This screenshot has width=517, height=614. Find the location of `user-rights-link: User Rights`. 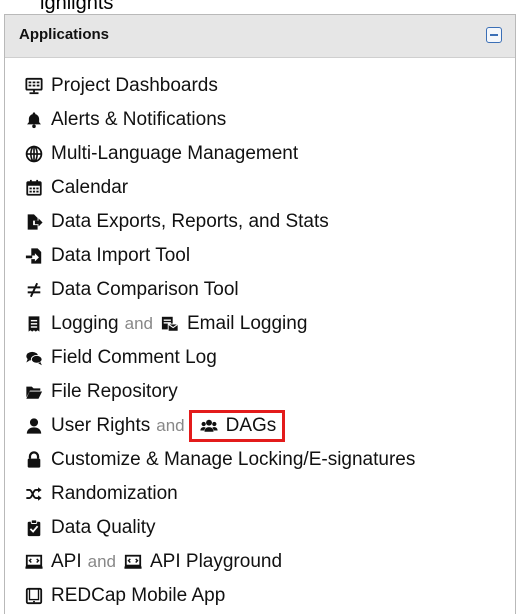

user-rights-link: User Rights is located at coordinates (100, 426).